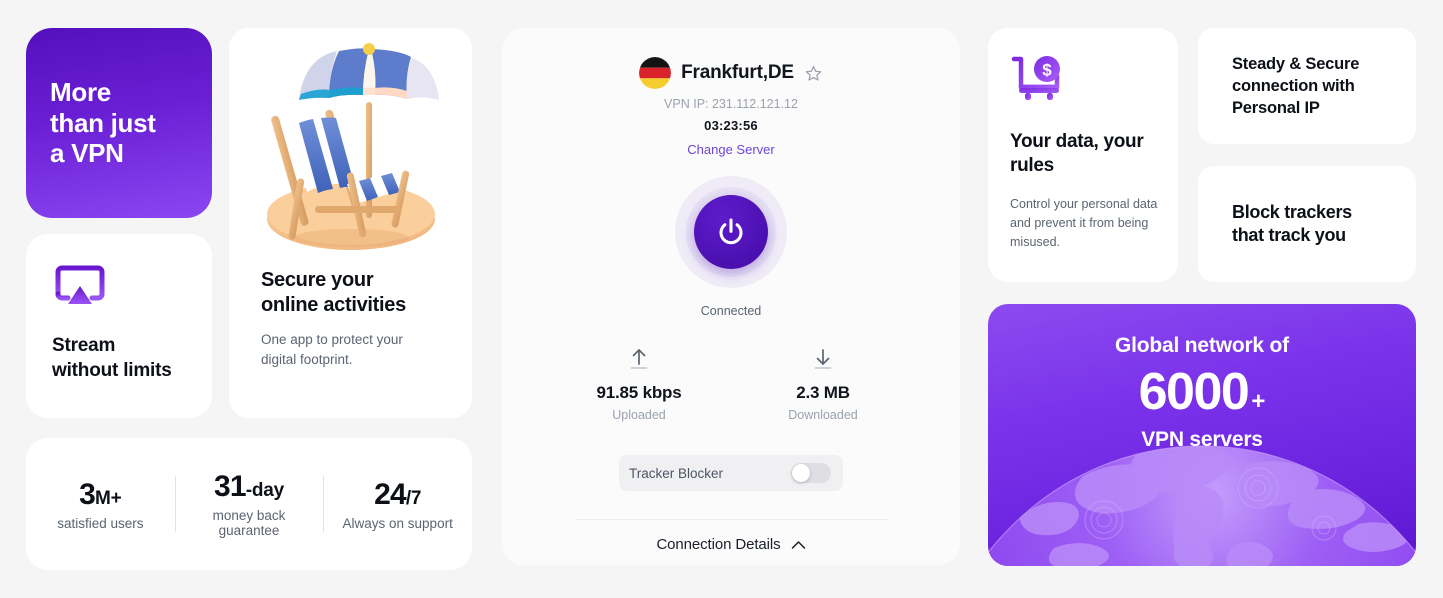 The height and width of the screenshot is (598, 1443). Describe the element at coordinates (730, 149) in the screenshot. I see `change-server-link: Change Server` at that location.